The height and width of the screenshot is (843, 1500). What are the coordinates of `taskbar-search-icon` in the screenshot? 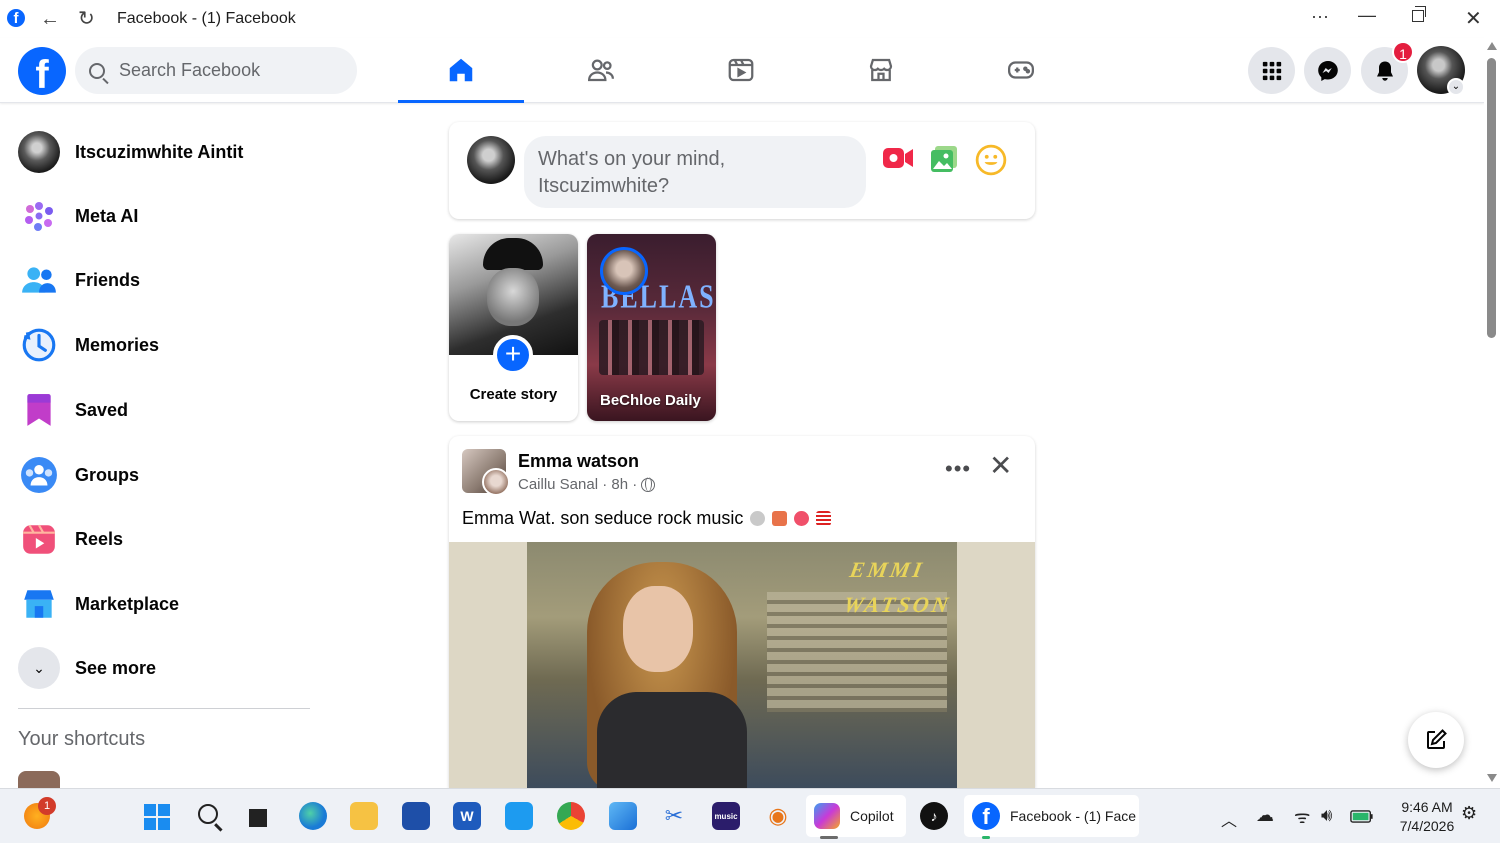 It's located at (208, 814).